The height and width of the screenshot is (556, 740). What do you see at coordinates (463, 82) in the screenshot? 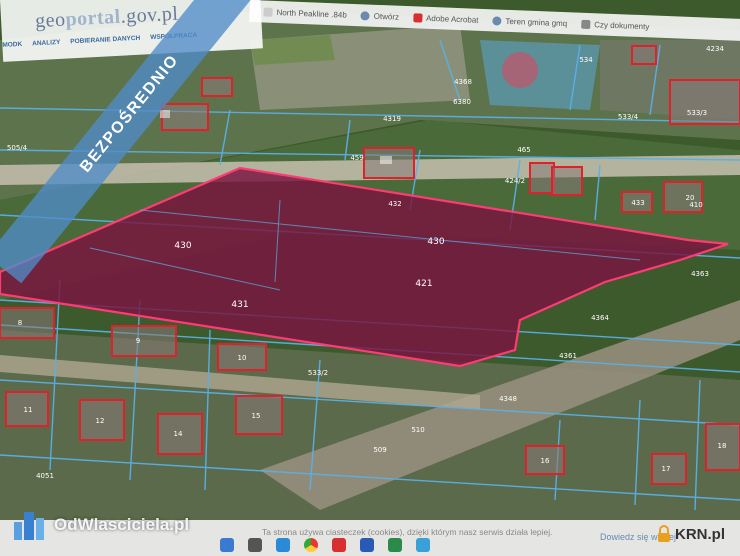
I see `parcel-number-label: 4368` at bounding box center [463, 82].